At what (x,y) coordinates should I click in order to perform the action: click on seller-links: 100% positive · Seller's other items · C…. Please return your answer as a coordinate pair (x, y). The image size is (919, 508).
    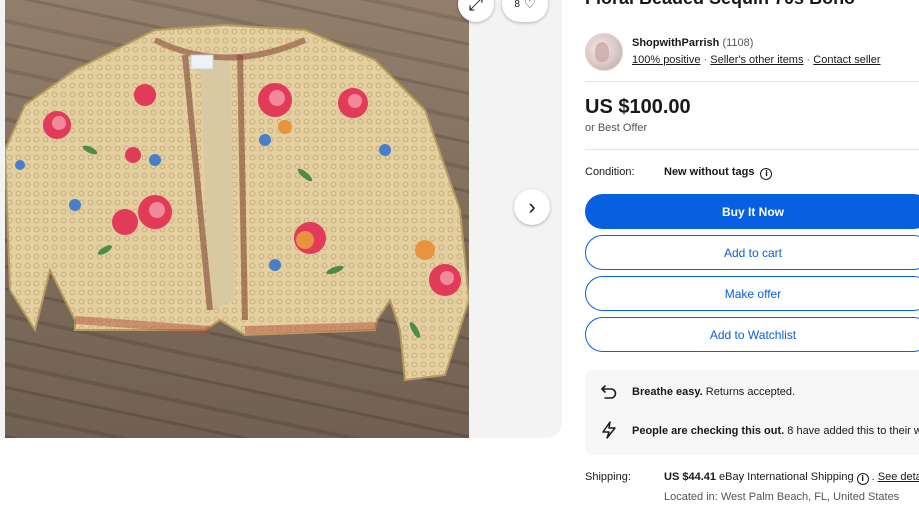
    Looking at the image, I should click on (756, 60).